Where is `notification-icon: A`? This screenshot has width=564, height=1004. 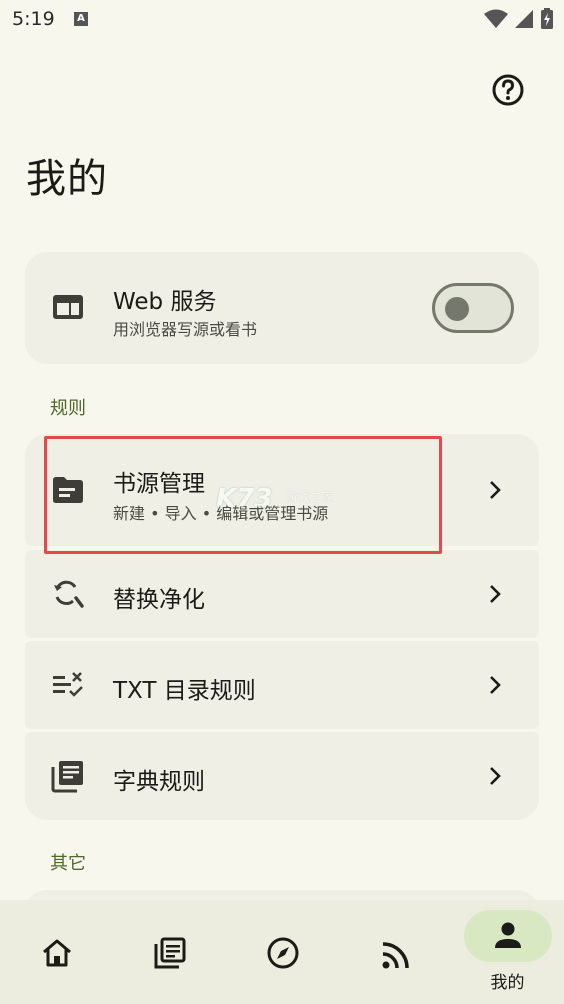 notification-icon: A is located at coordinates (81, 19).